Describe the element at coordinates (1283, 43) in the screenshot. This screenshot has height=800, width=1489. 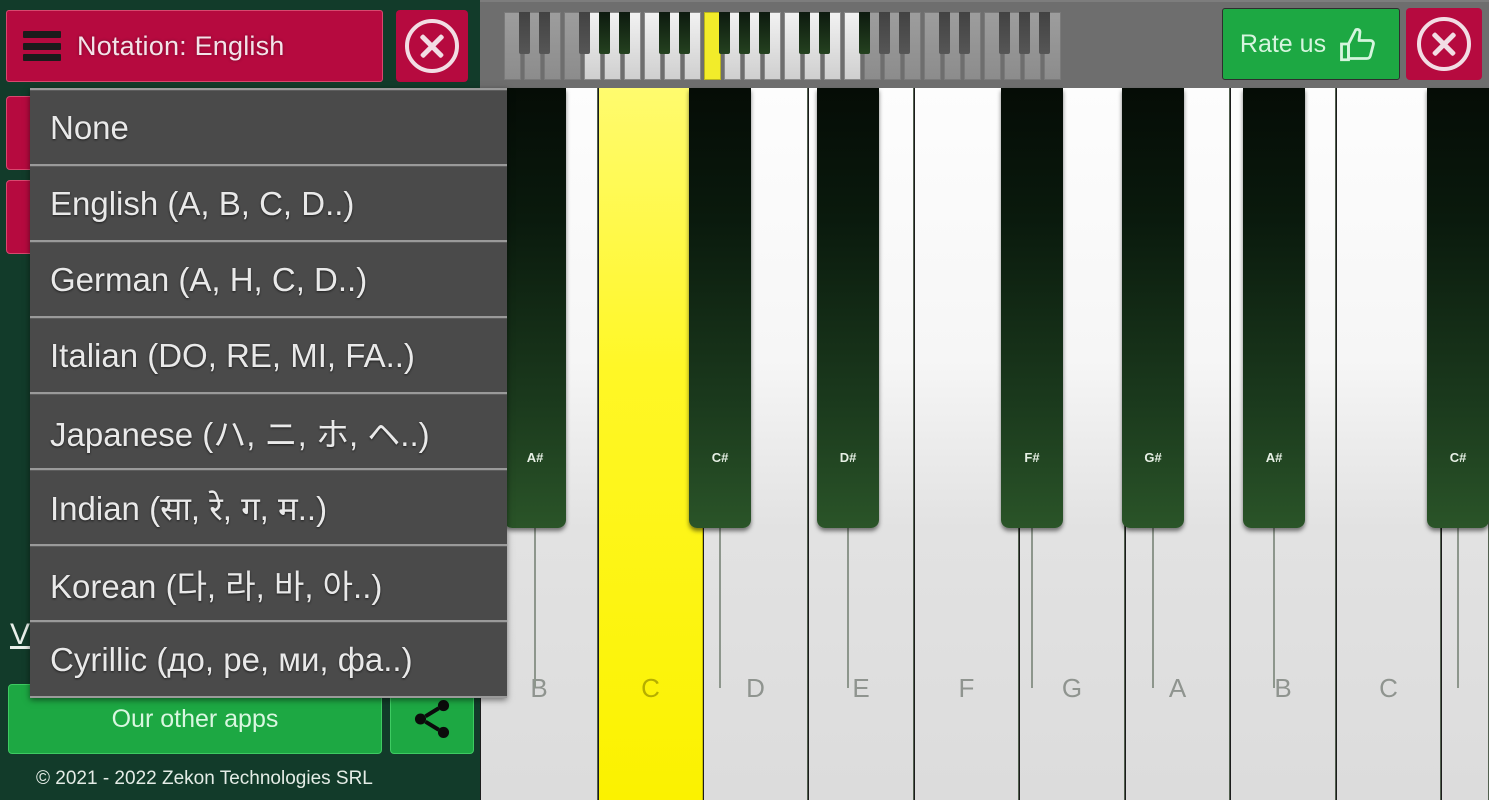
I see `rate-us-label: Rate us` at that location.